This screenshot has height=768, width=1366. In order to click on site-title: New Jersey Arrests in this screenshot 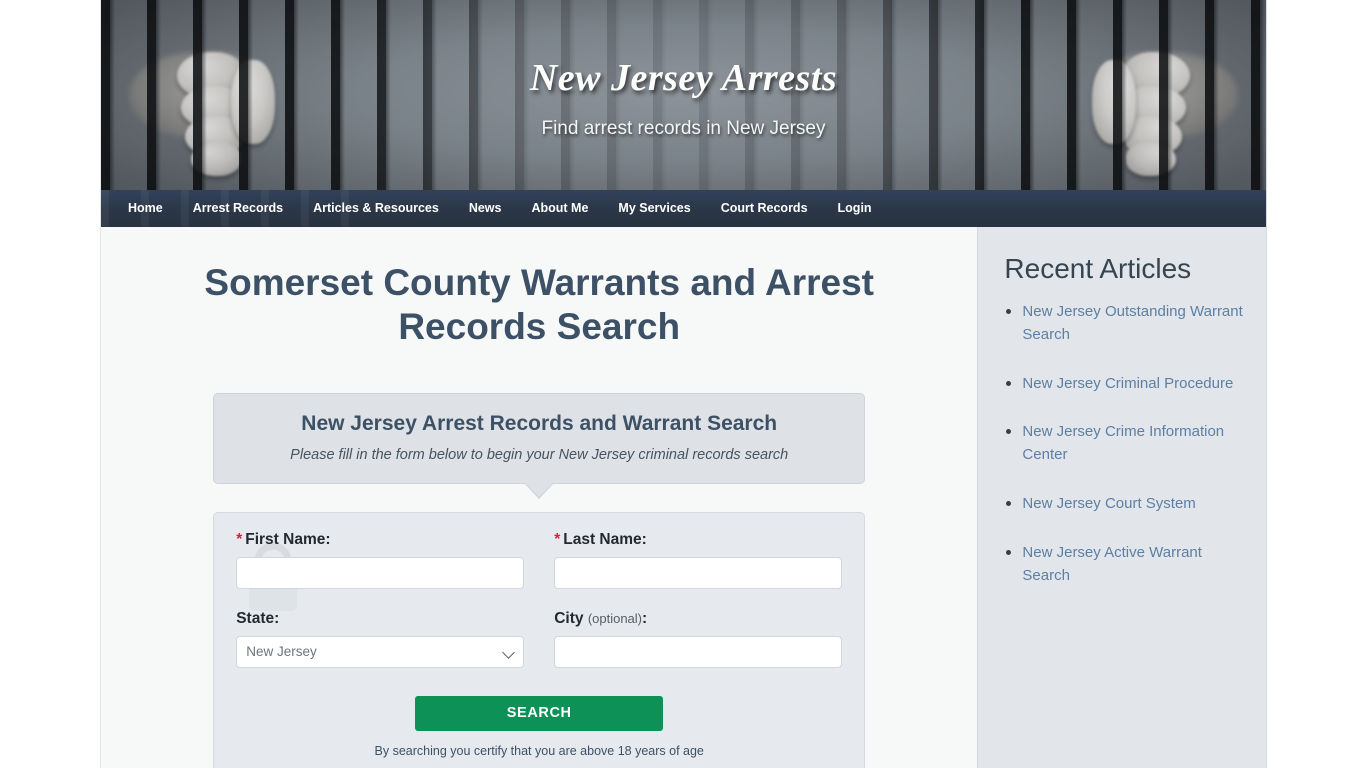, I will do `click(683, 78)`.